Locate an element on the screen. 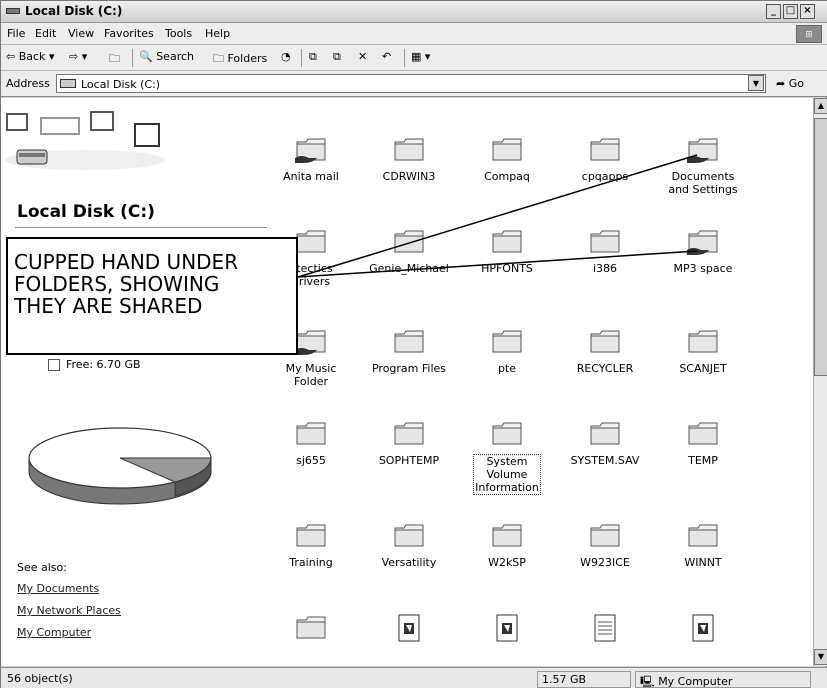 Image resolution: width=827 pixels, height=688 pixels. status-bar: 56 object(s) 1.57 GB 🖳 My Computer is located at coordinates (414, 677).